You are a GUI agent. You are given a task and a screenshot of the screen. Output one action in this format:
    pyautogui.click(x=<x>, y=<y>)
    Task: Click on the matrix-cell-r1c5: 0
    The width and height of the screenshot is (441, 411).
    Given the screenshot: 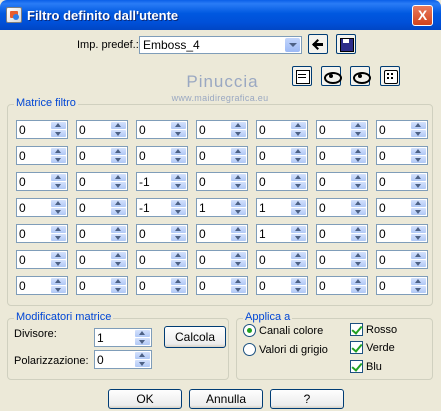 What is the action you would take?
    pyautogui.click(x=282, y=129)
    